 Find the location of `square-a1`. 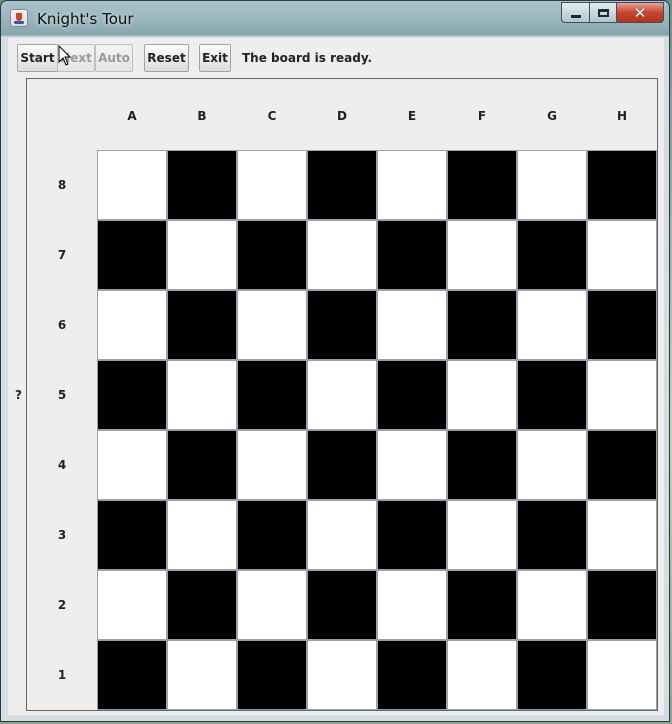

square-a1 is located at coordinates (132, 675).